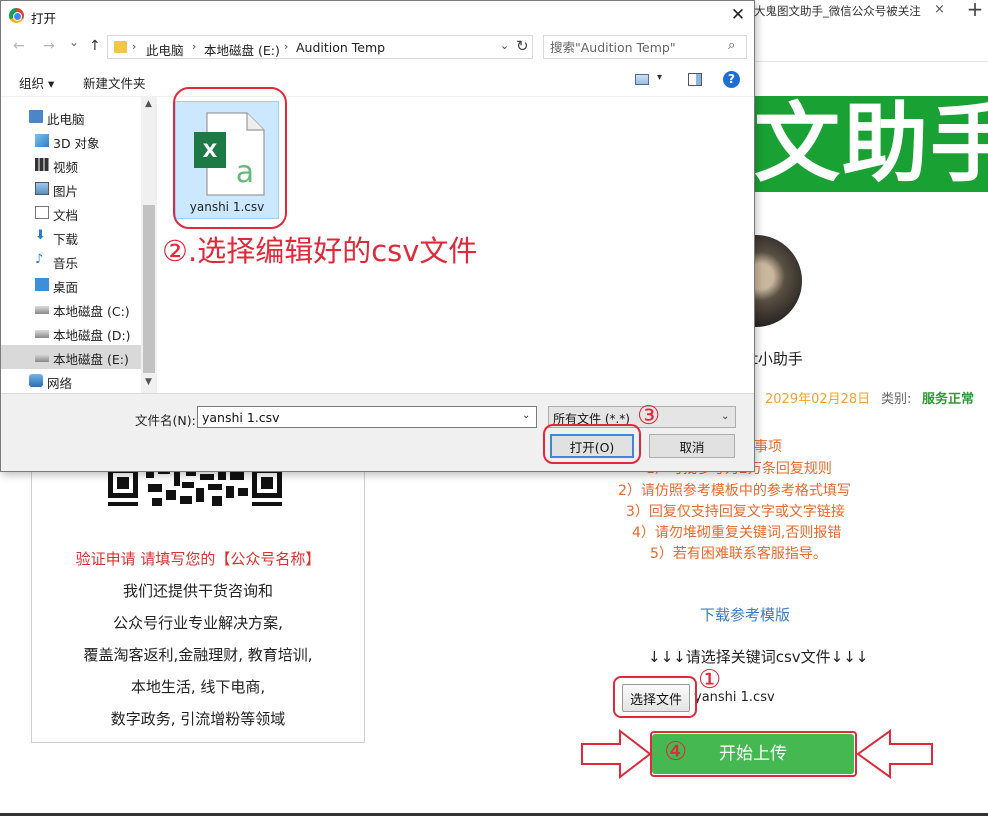  What do you see at coordinates (758, 657) in the screenshot?
I see `select-csv-prompt: ↓↓↓请选择关键词csv文件↓↓↓` at bounding box center [758, 657].